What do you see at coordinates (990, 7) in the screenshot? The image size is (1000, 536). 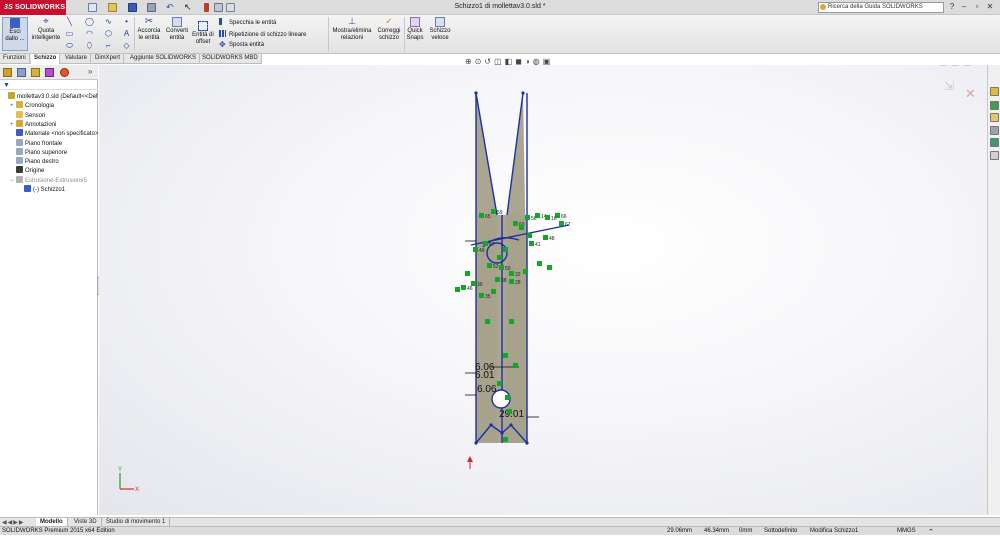 I see `close-button: ✕` at bounding box center [990, 7].